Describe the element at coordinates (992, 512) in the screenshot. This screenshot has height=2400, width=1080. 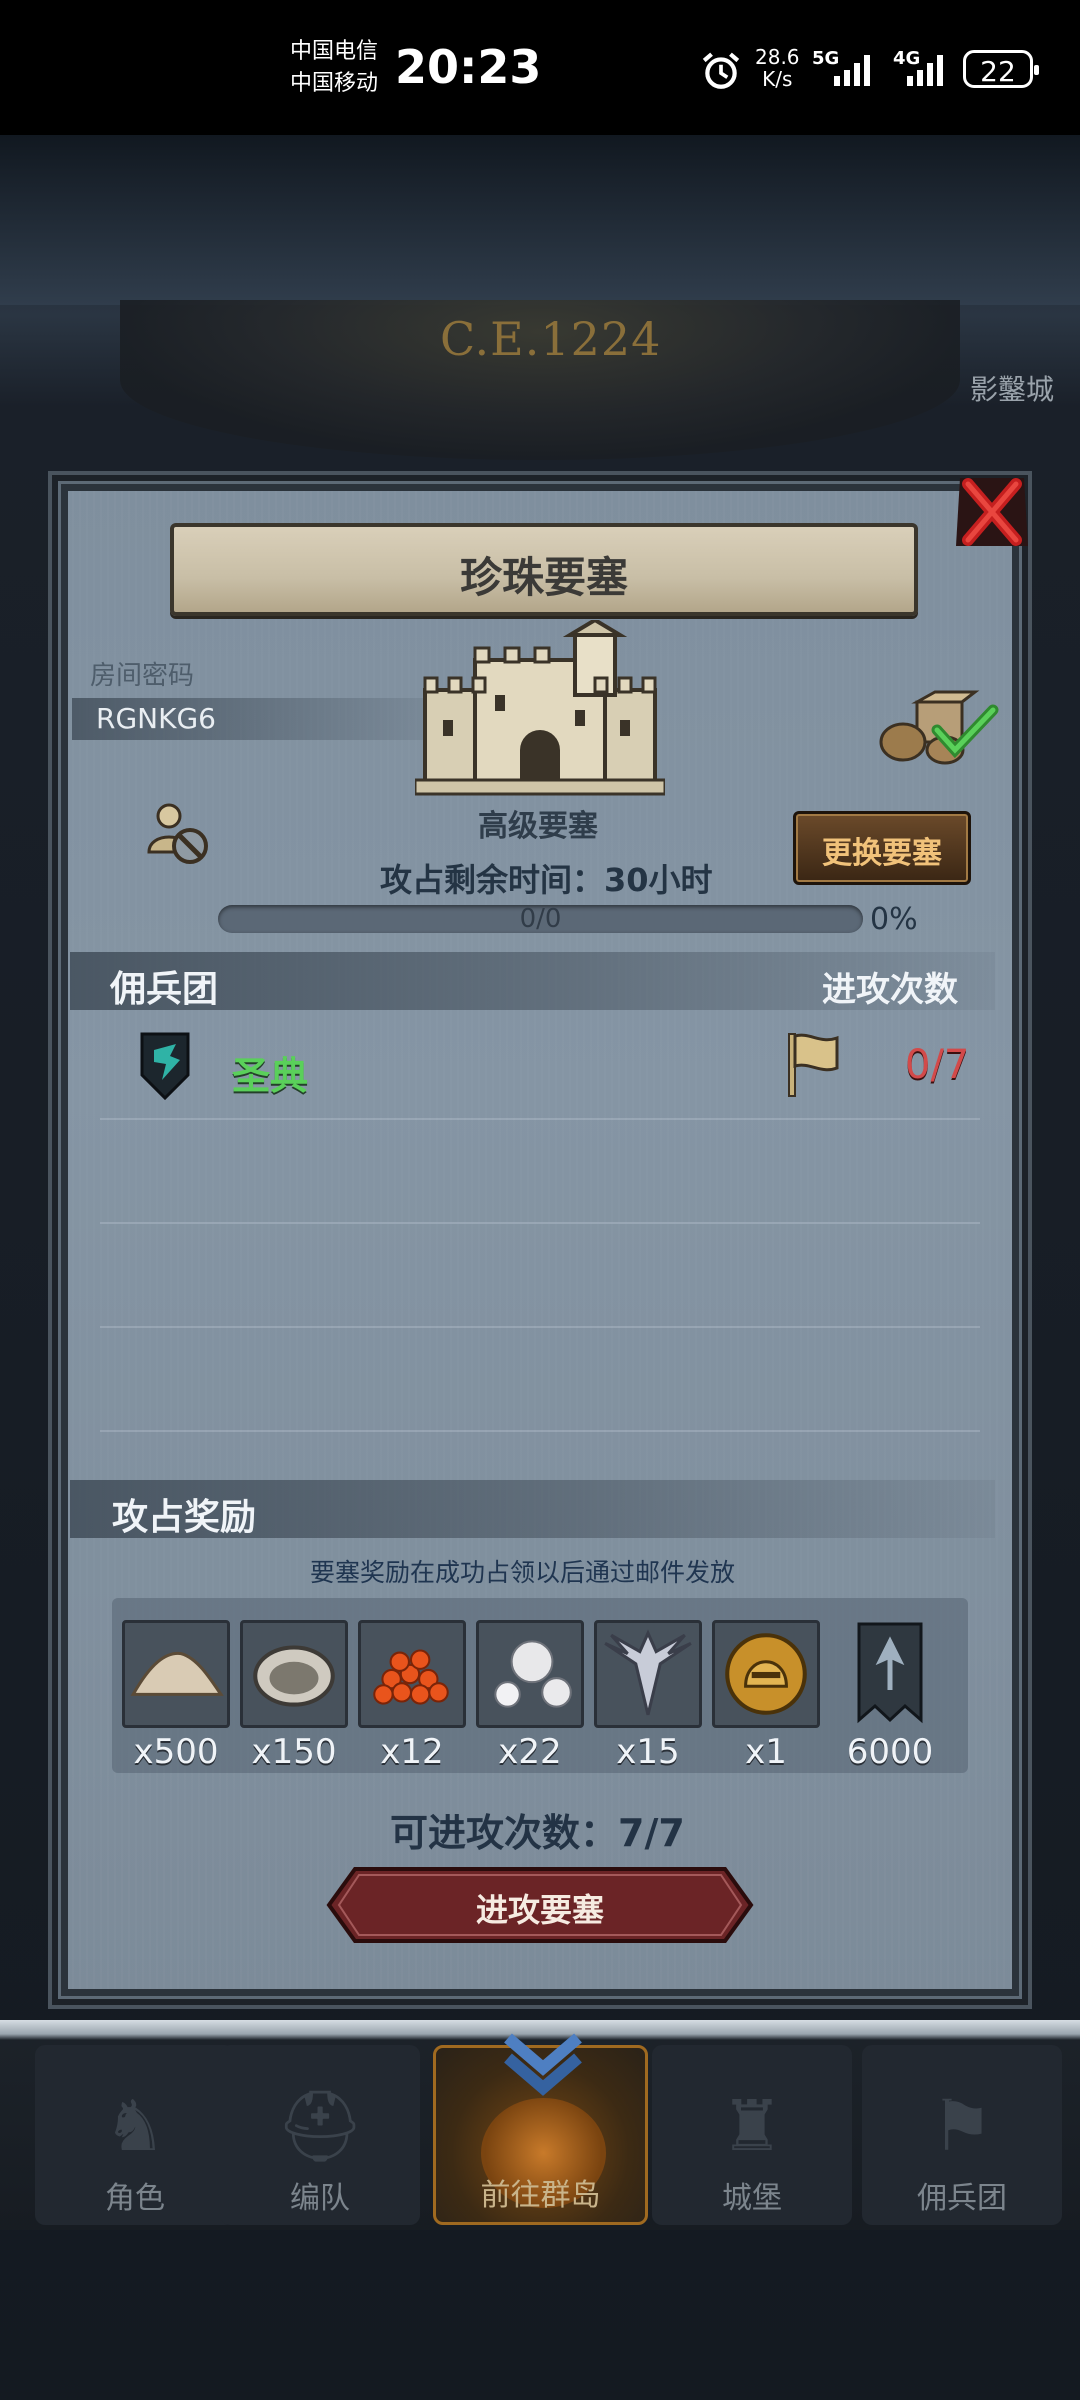
I see `close-icon` at that location.